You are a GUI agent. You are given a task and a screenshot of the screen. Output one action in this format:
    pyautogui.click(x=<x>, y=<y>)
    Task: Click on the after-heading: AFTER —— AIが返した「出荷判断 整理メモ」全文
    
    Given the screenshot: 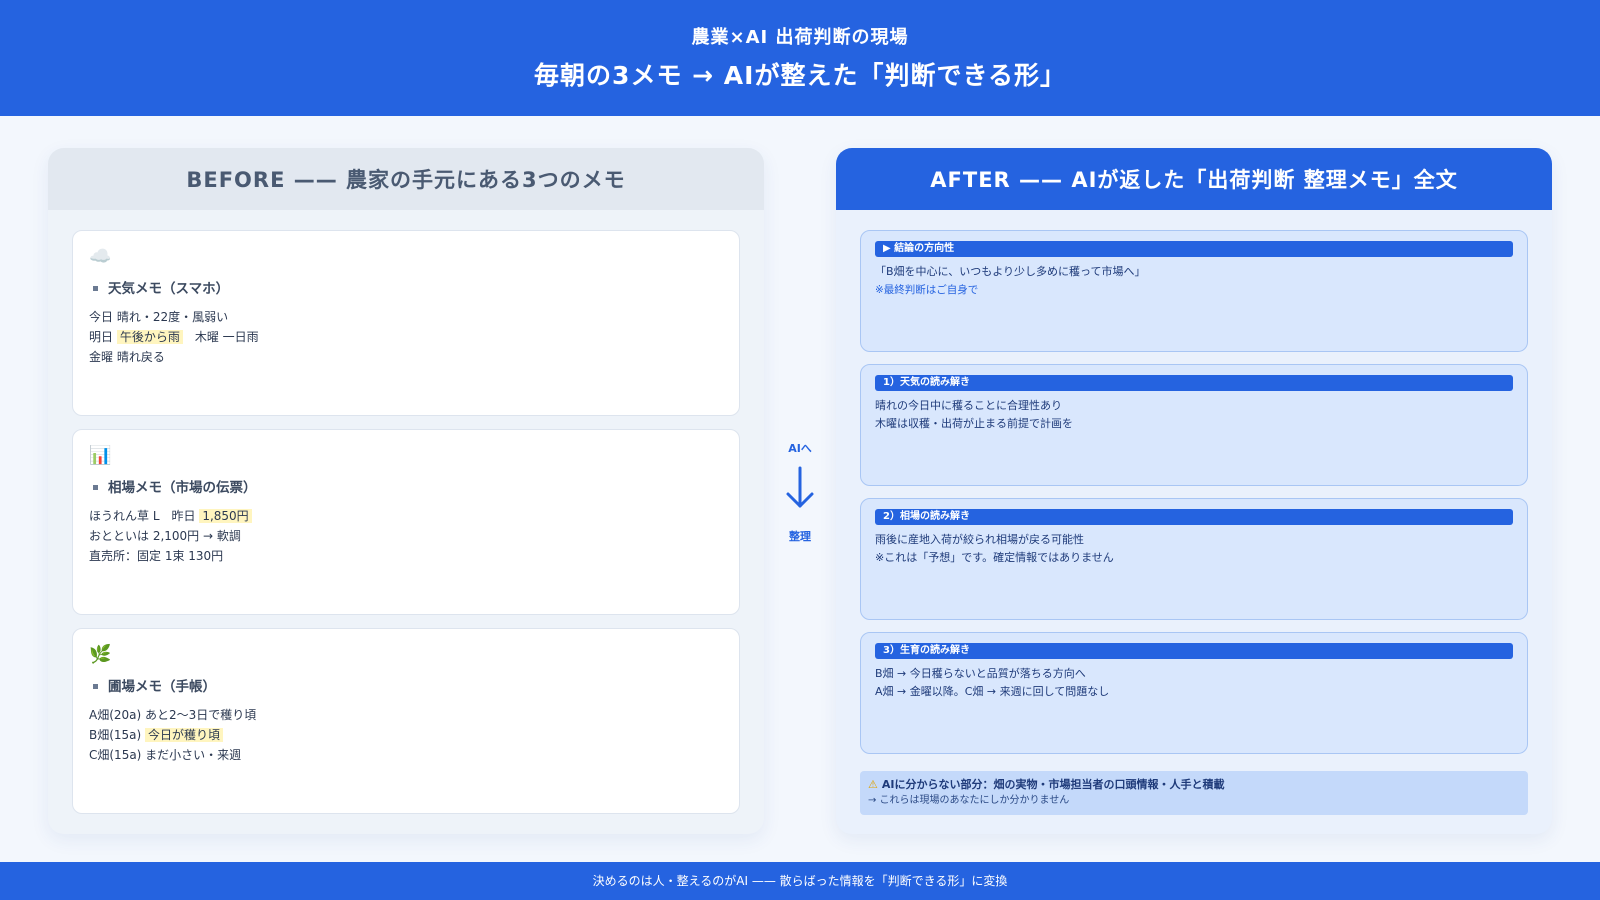 What is the action you would take?
    pyautogui.click(x=1194, y=179)
    